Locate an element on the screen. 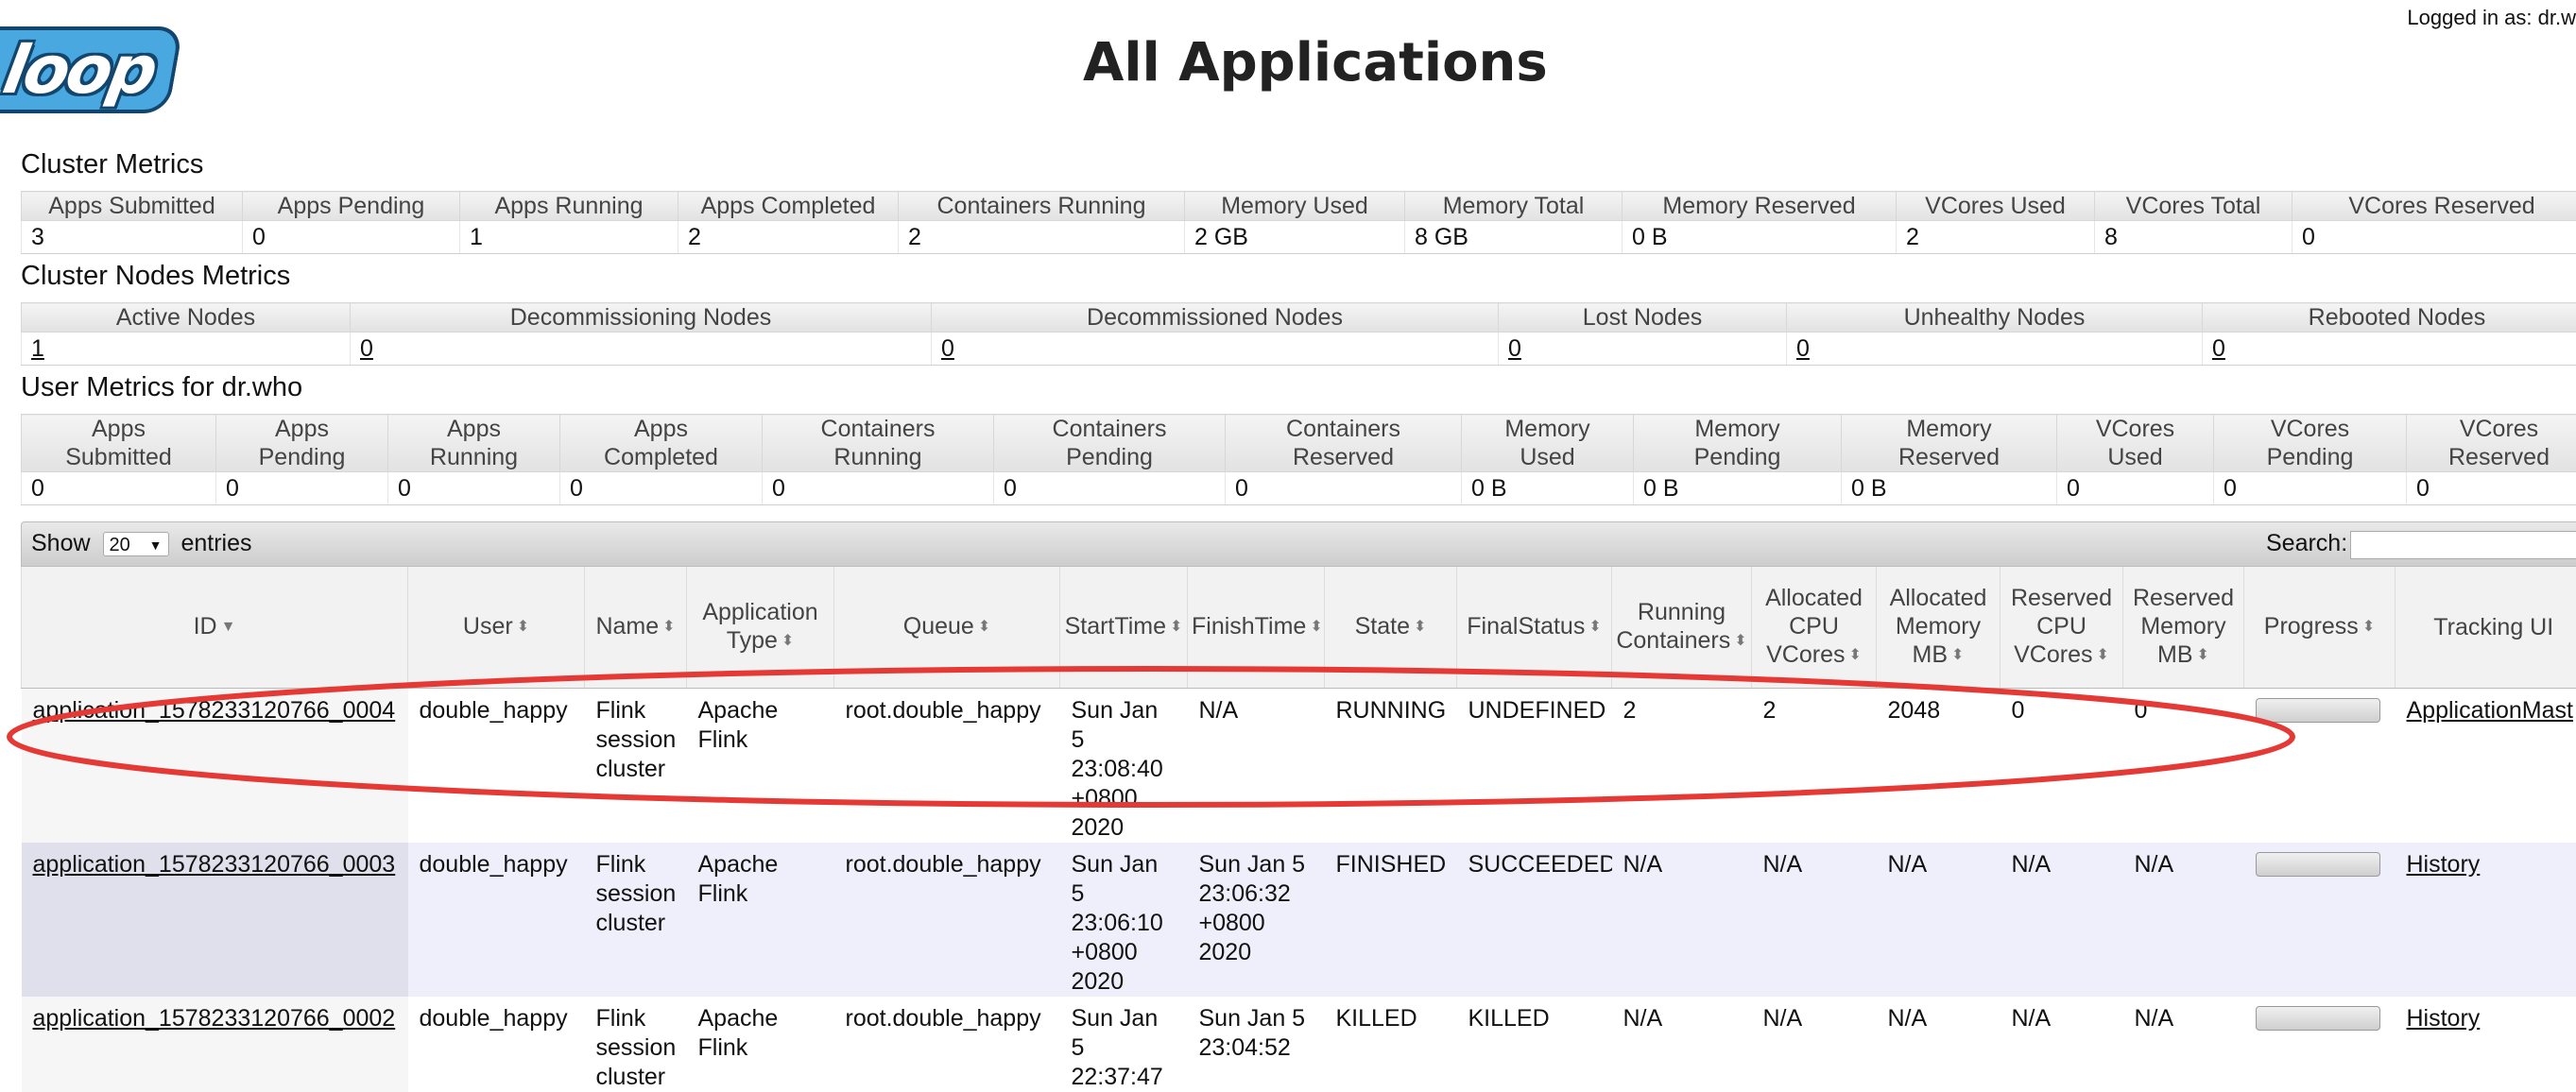  start-time-cell: Sun Jan 523:06:10+08002020 is located at coordinates (1124, 920).